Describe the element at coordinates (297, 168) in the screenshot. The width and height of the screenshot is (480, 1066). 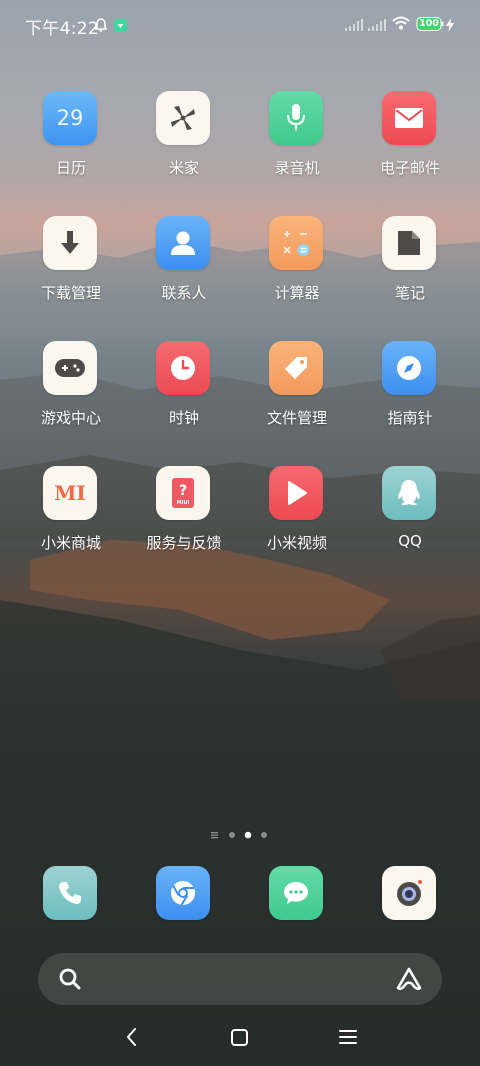
I see `app-label: 录音机` at that location.